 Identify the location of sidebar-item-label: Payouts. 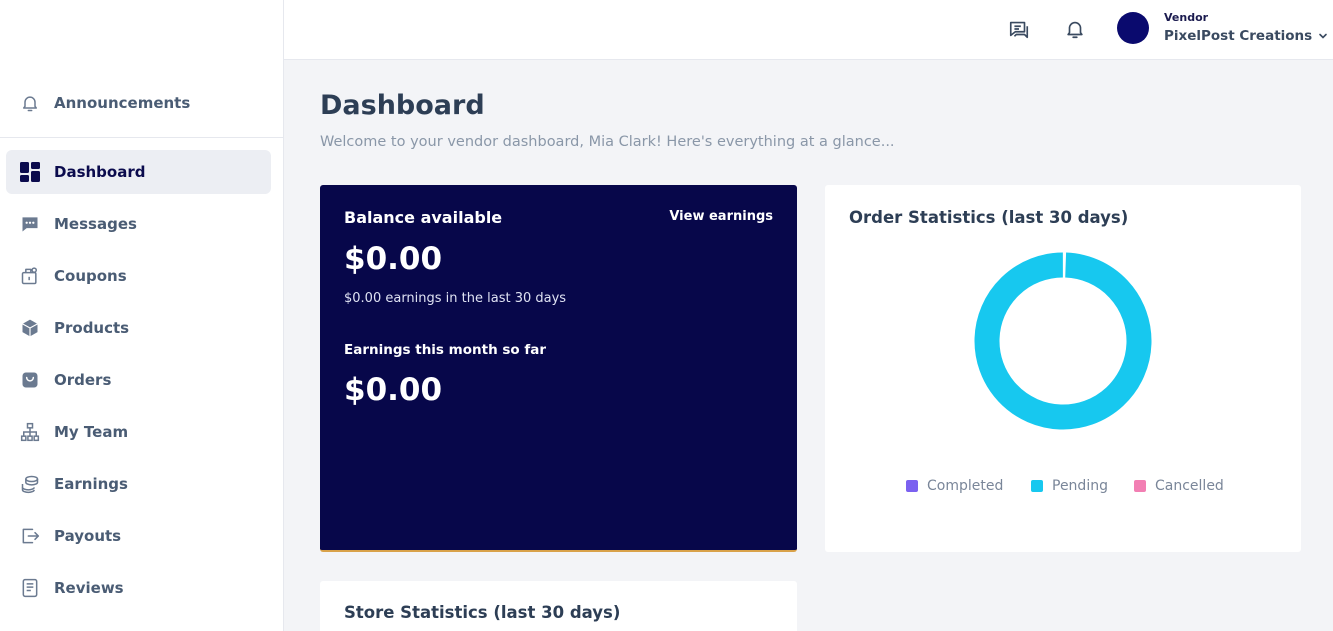
(88, 536).